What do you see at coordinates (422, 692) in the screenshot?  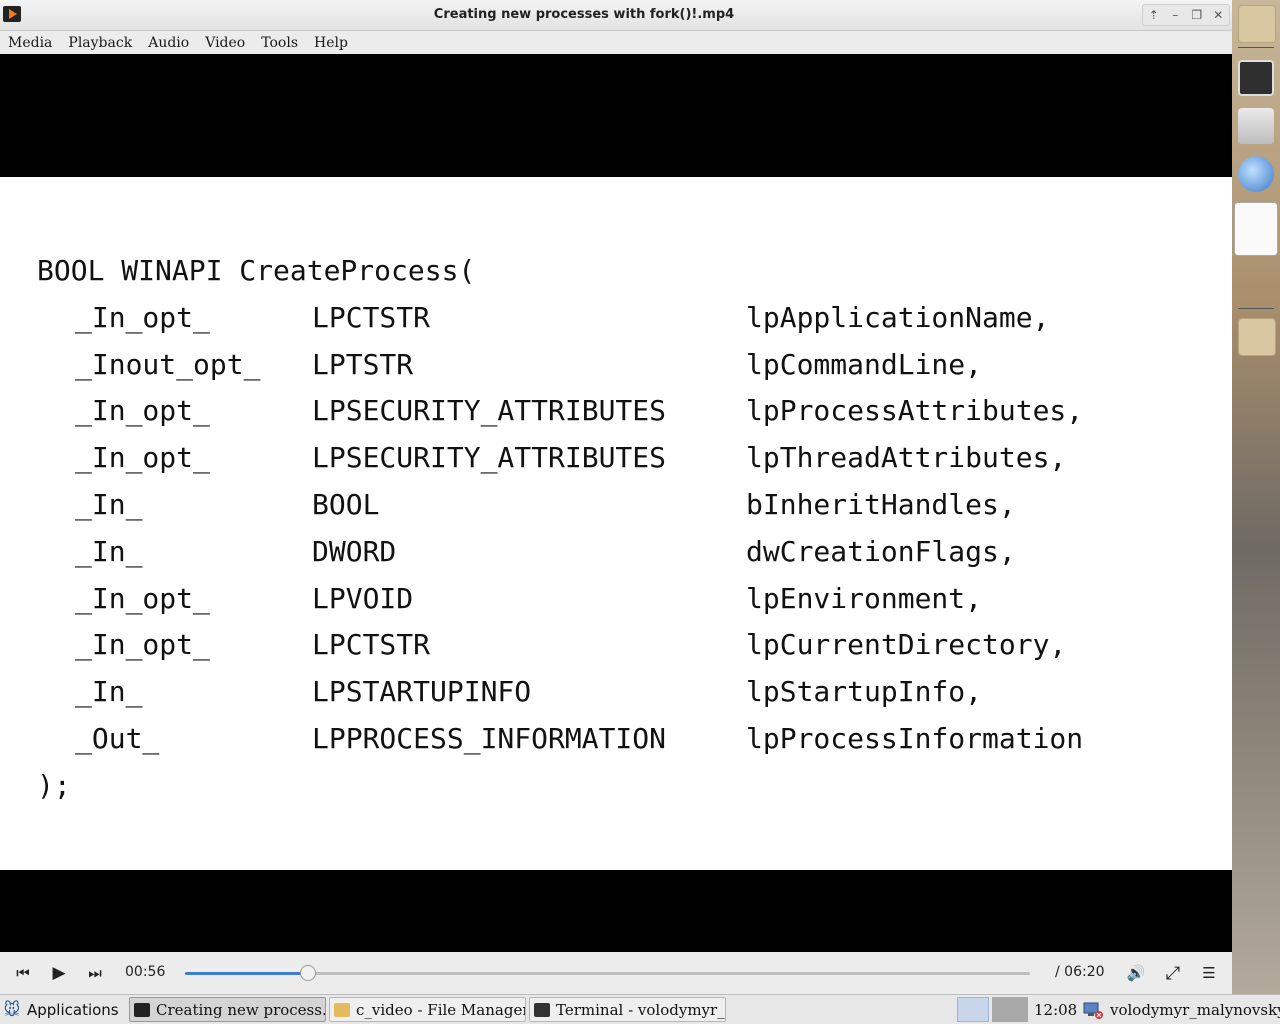 I see `code-type: LPSTARTUPINFO` at bounding box center [422, 692].